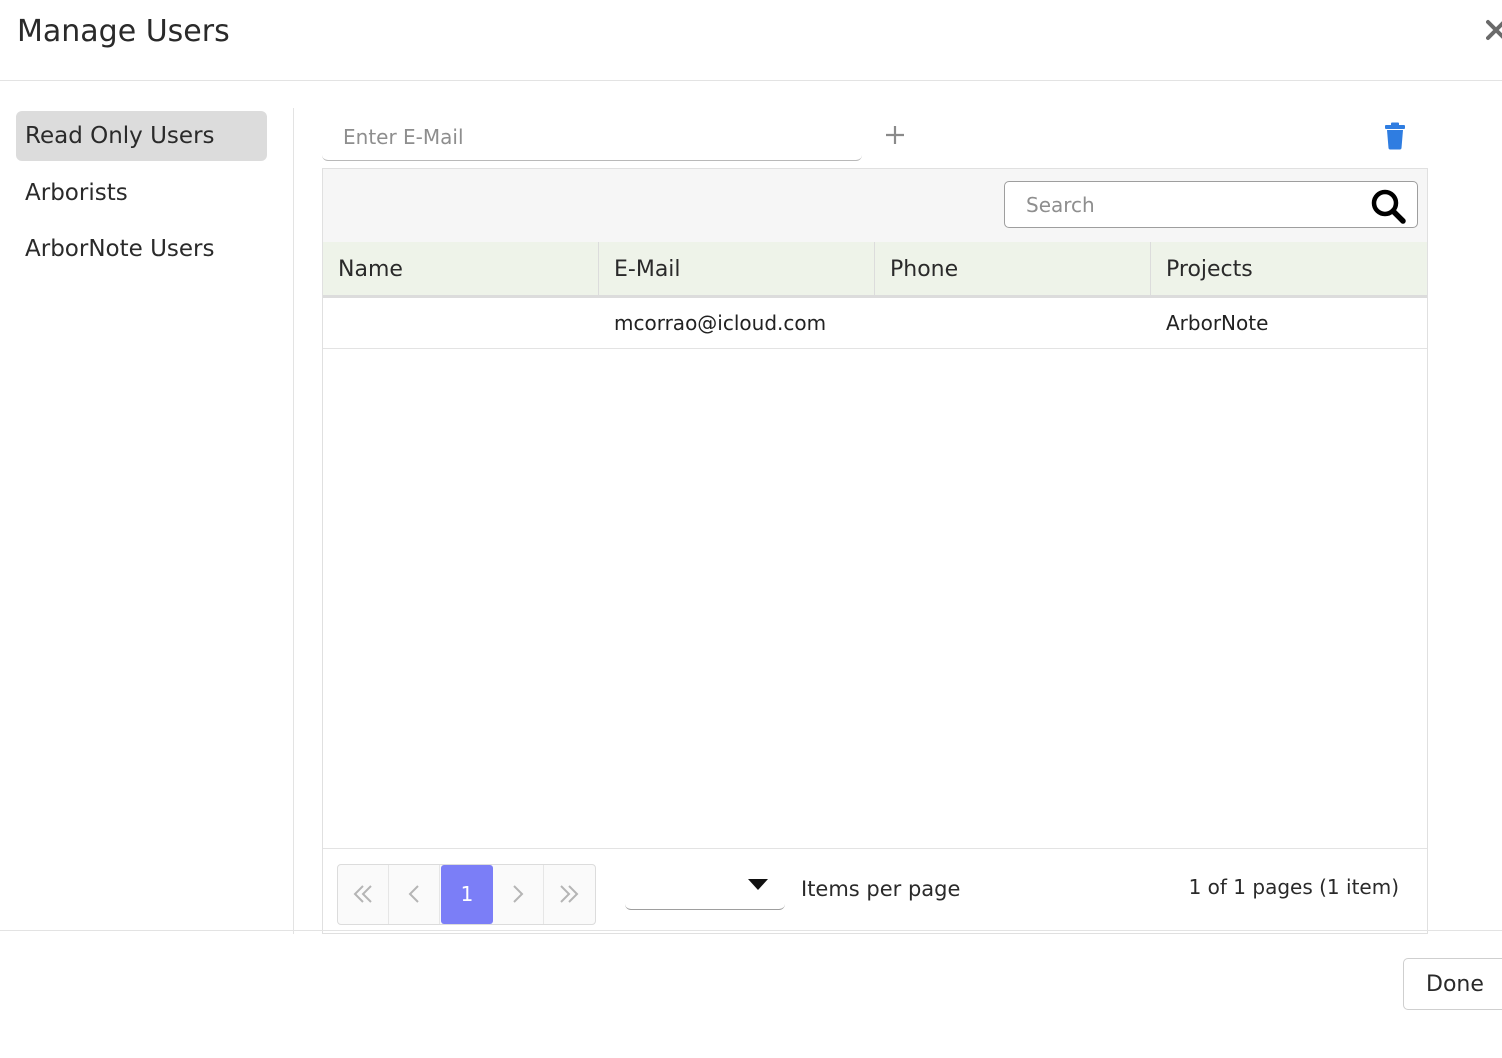 The width and height of the screenshot is (1502, 1058). I want to click on grid-pager: 1 Items per page 1 of 1 pages (1 item), so click(875, 891).